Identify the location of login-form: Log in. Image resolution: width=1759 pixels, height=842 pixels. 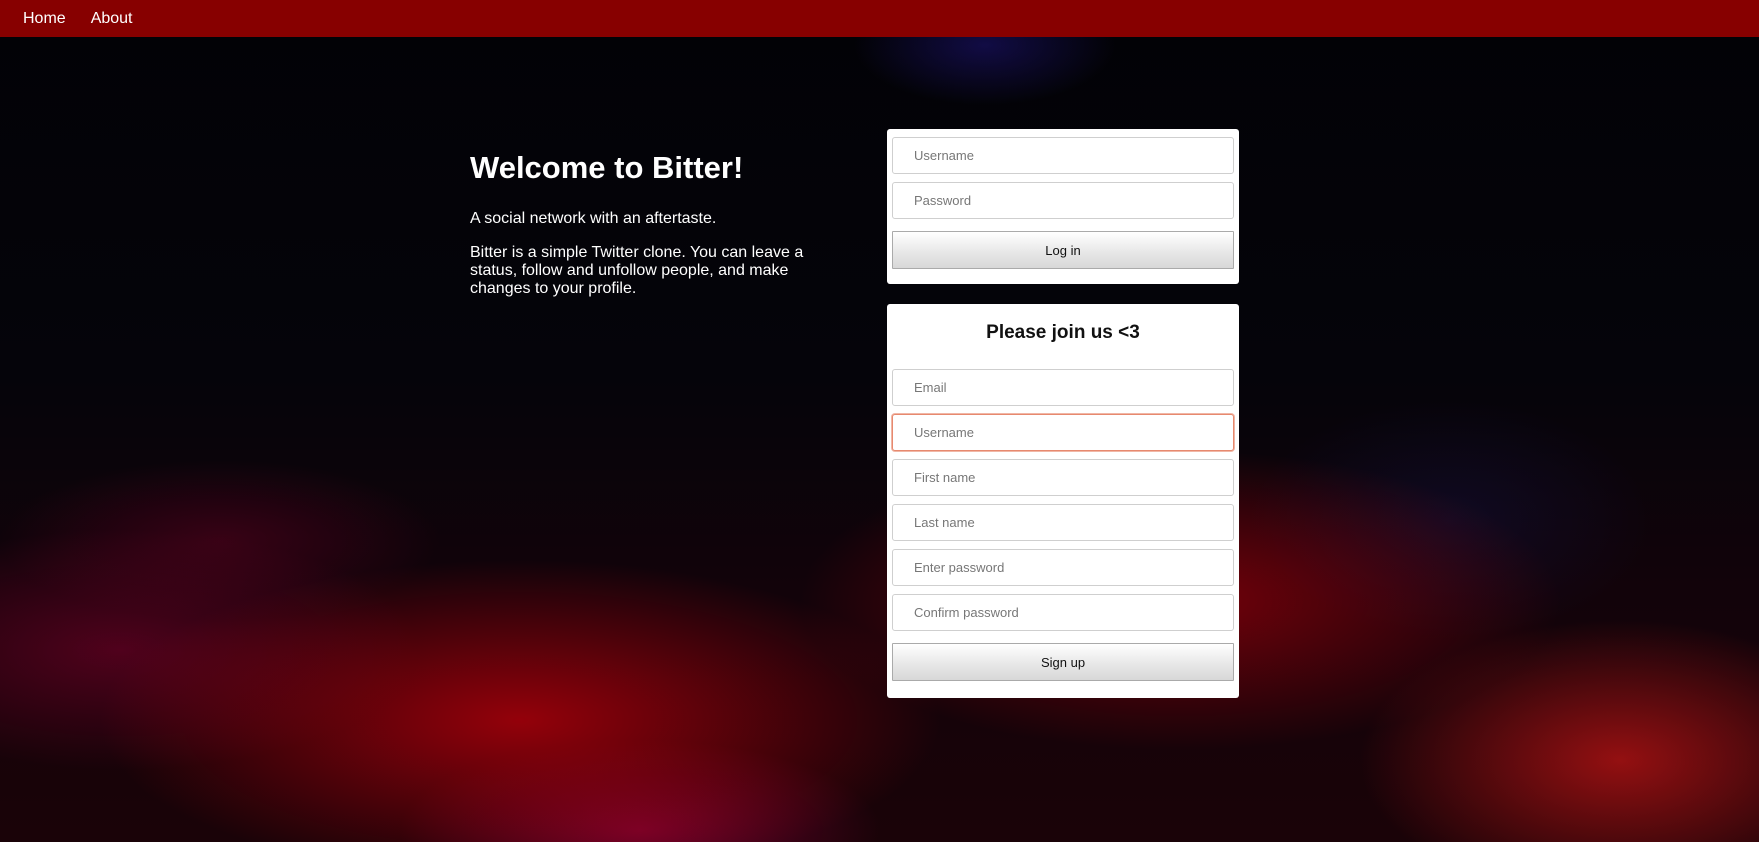
(1063, 206).